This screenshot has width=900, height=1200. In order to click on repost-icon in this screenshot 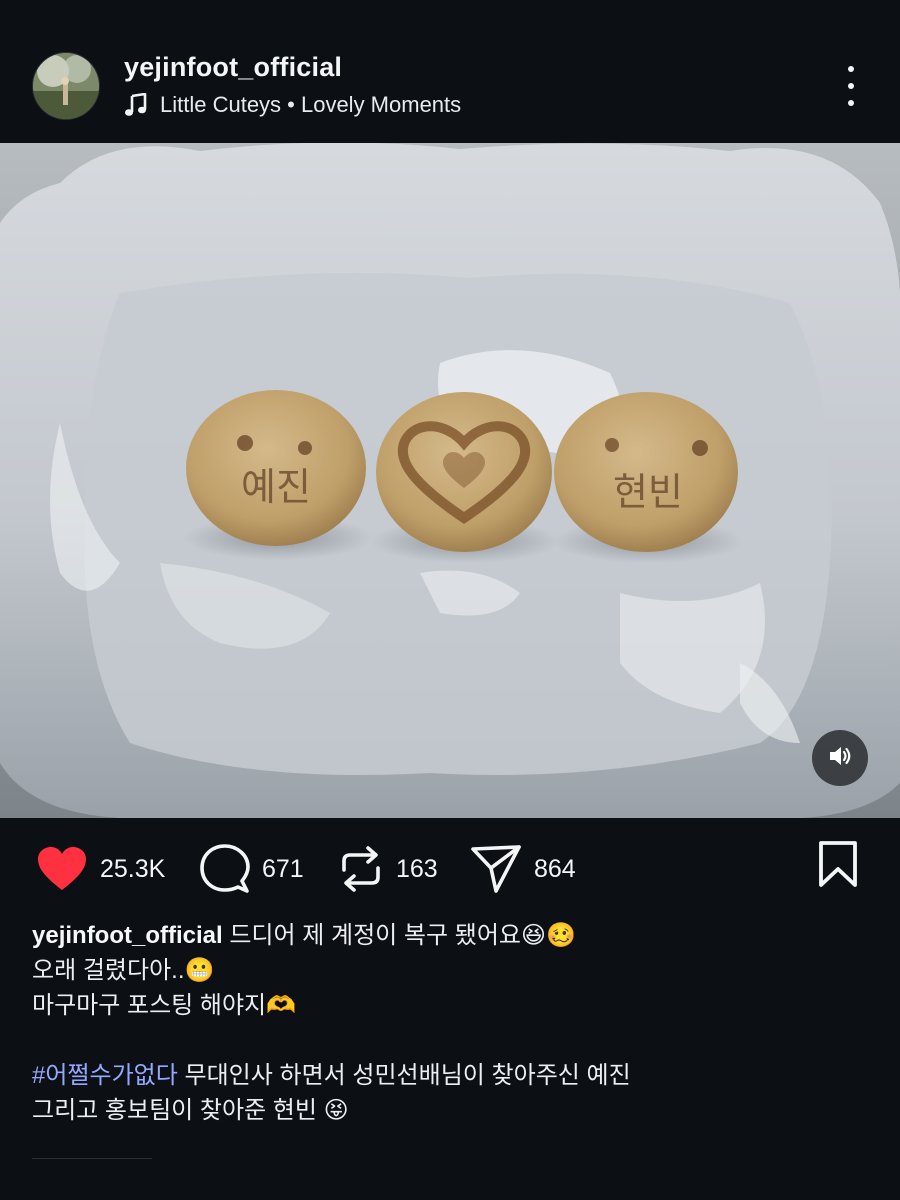, I will do `click(361, 869)`.